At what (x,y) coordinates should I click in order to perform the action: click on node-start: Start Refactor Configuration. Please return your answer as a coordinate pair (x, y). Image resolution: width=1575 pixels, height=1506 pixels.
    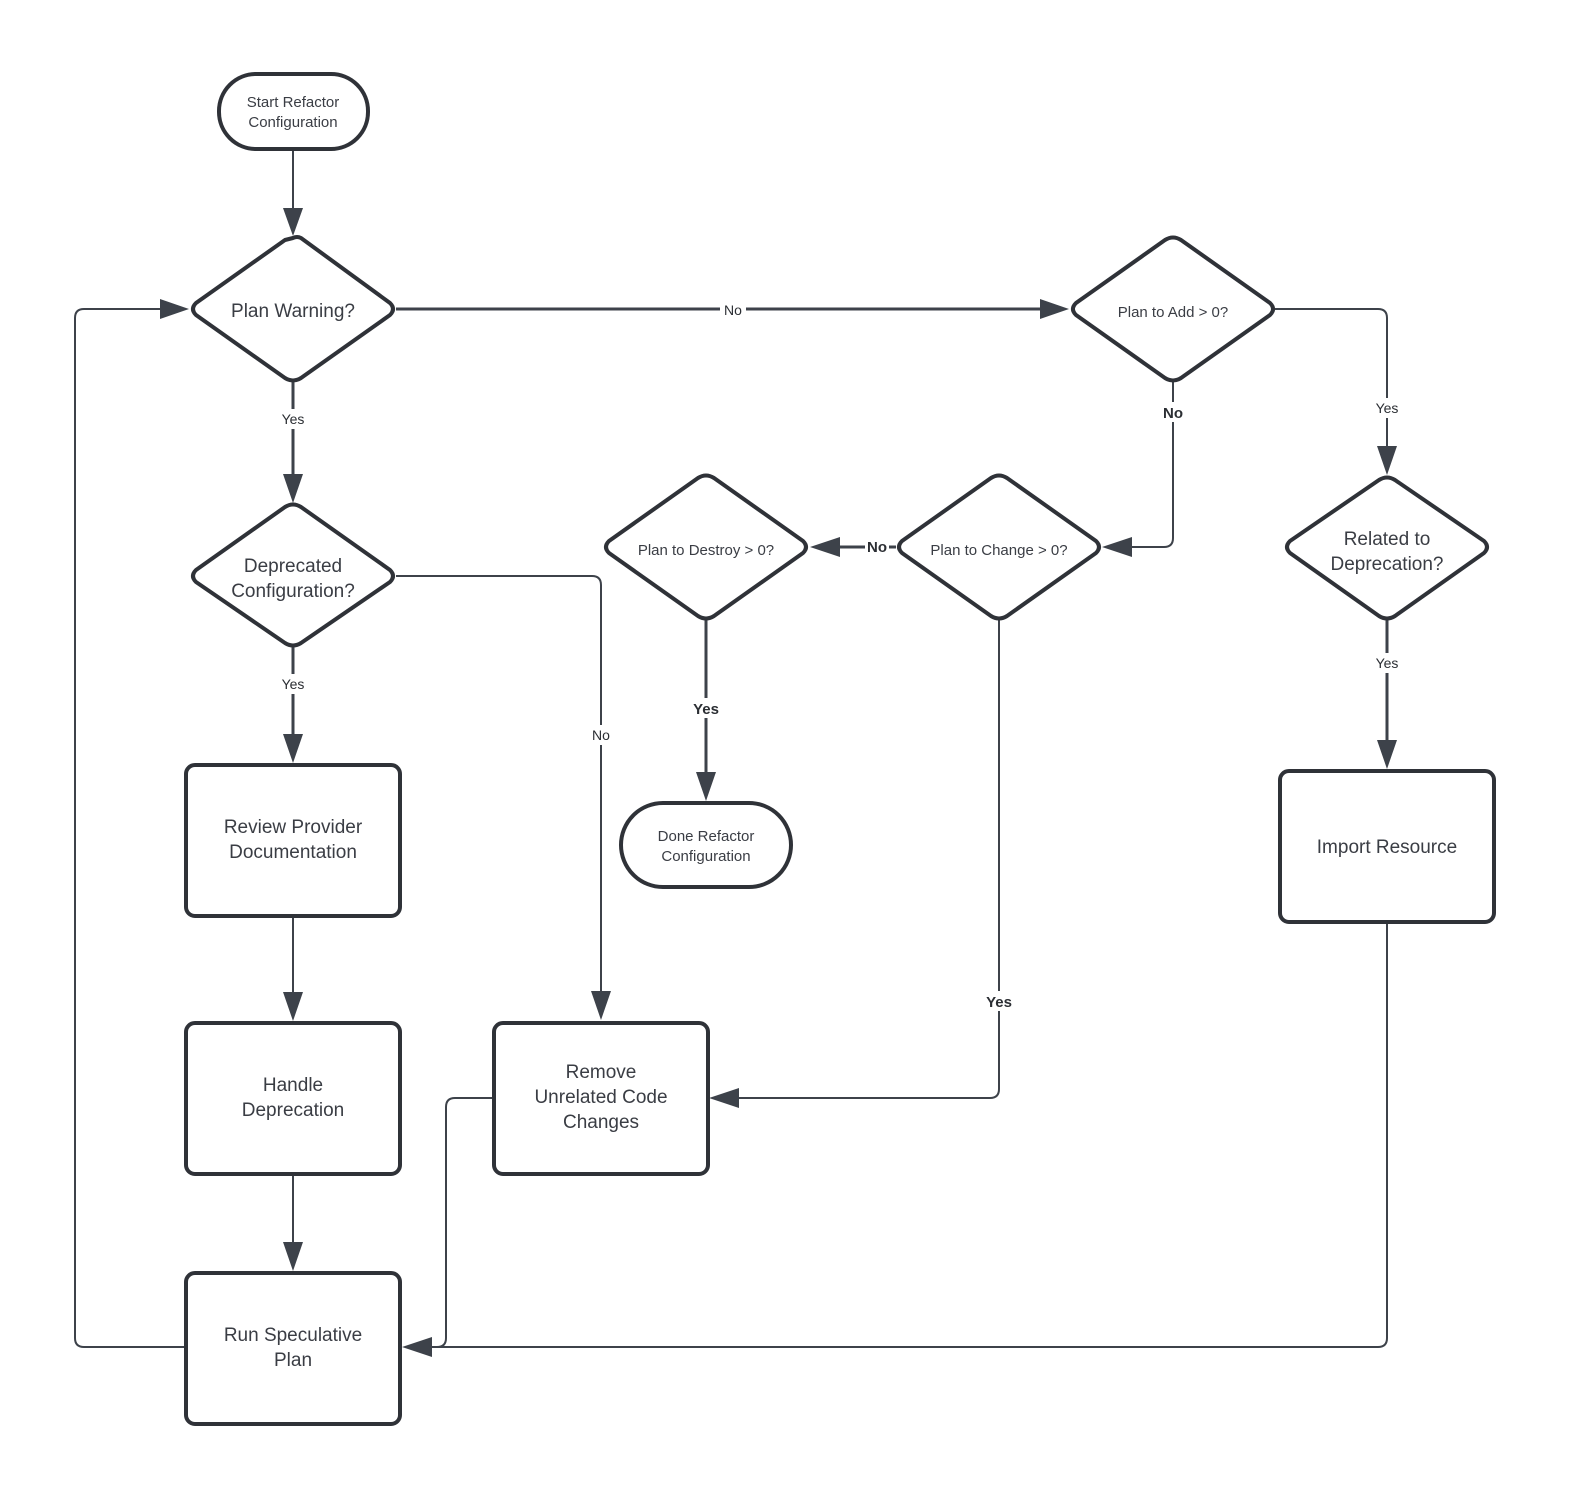
    Looking at the image, I should click on (293, 111).